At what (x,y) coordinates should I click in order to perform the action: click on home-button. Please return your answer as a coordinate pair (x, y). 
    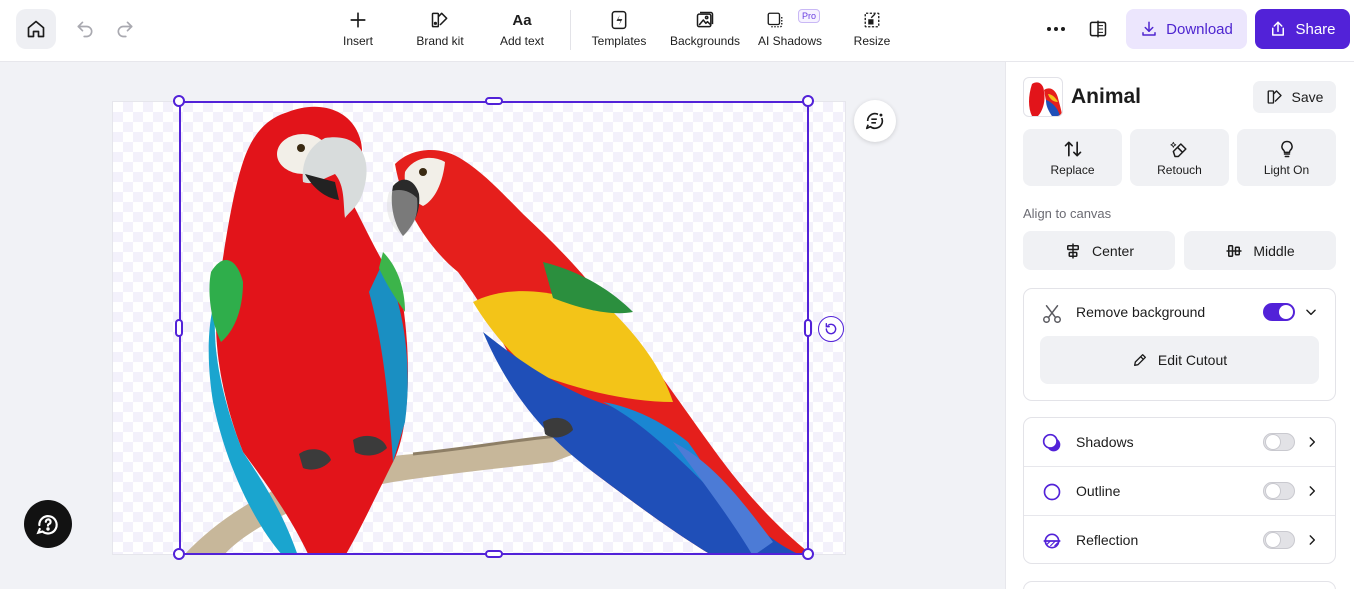
    Looking at the image, I should click on (36, 29).